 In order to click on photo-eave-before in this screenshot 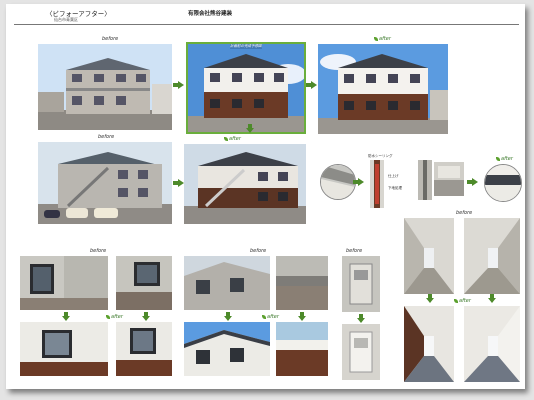, I will do `click(302, 283)`.